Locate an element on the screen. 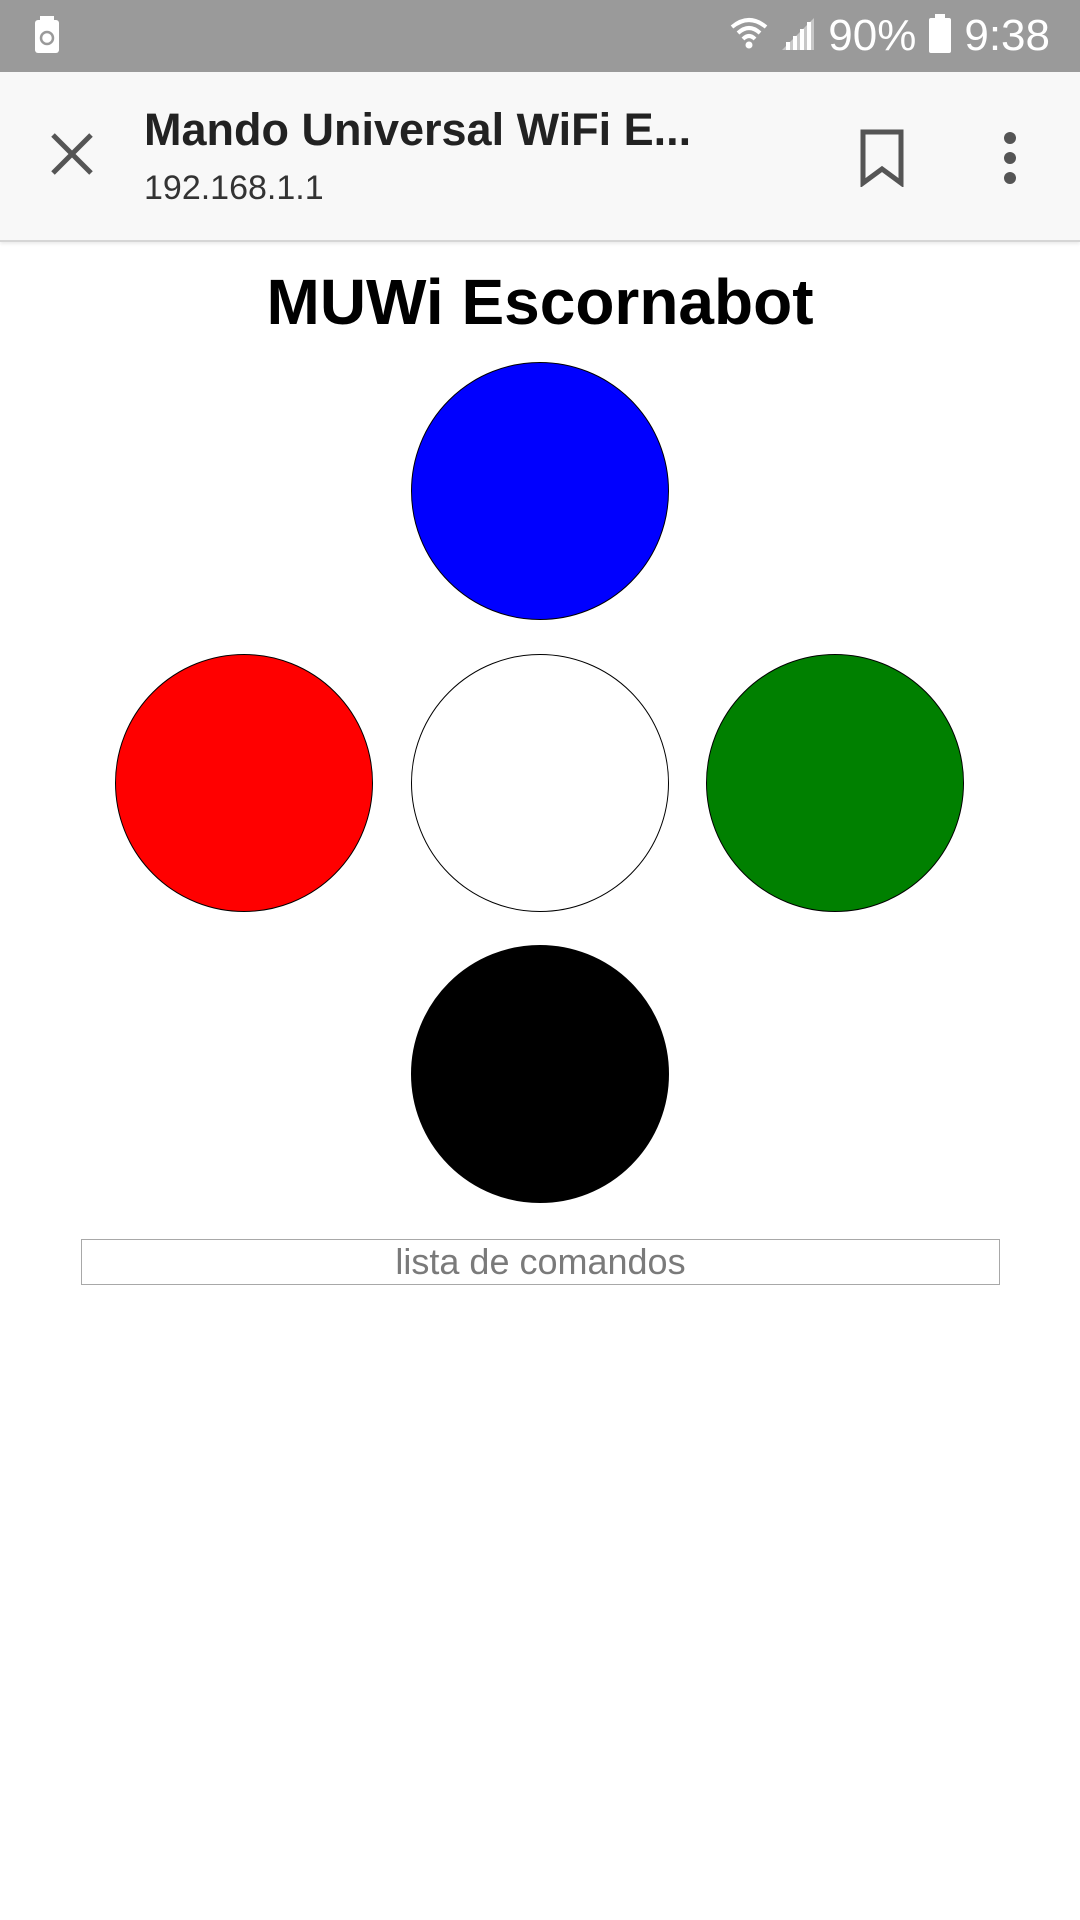 This screenshot has width=1080, height=1920. wifi-icon is located at coordinates (749, 36).